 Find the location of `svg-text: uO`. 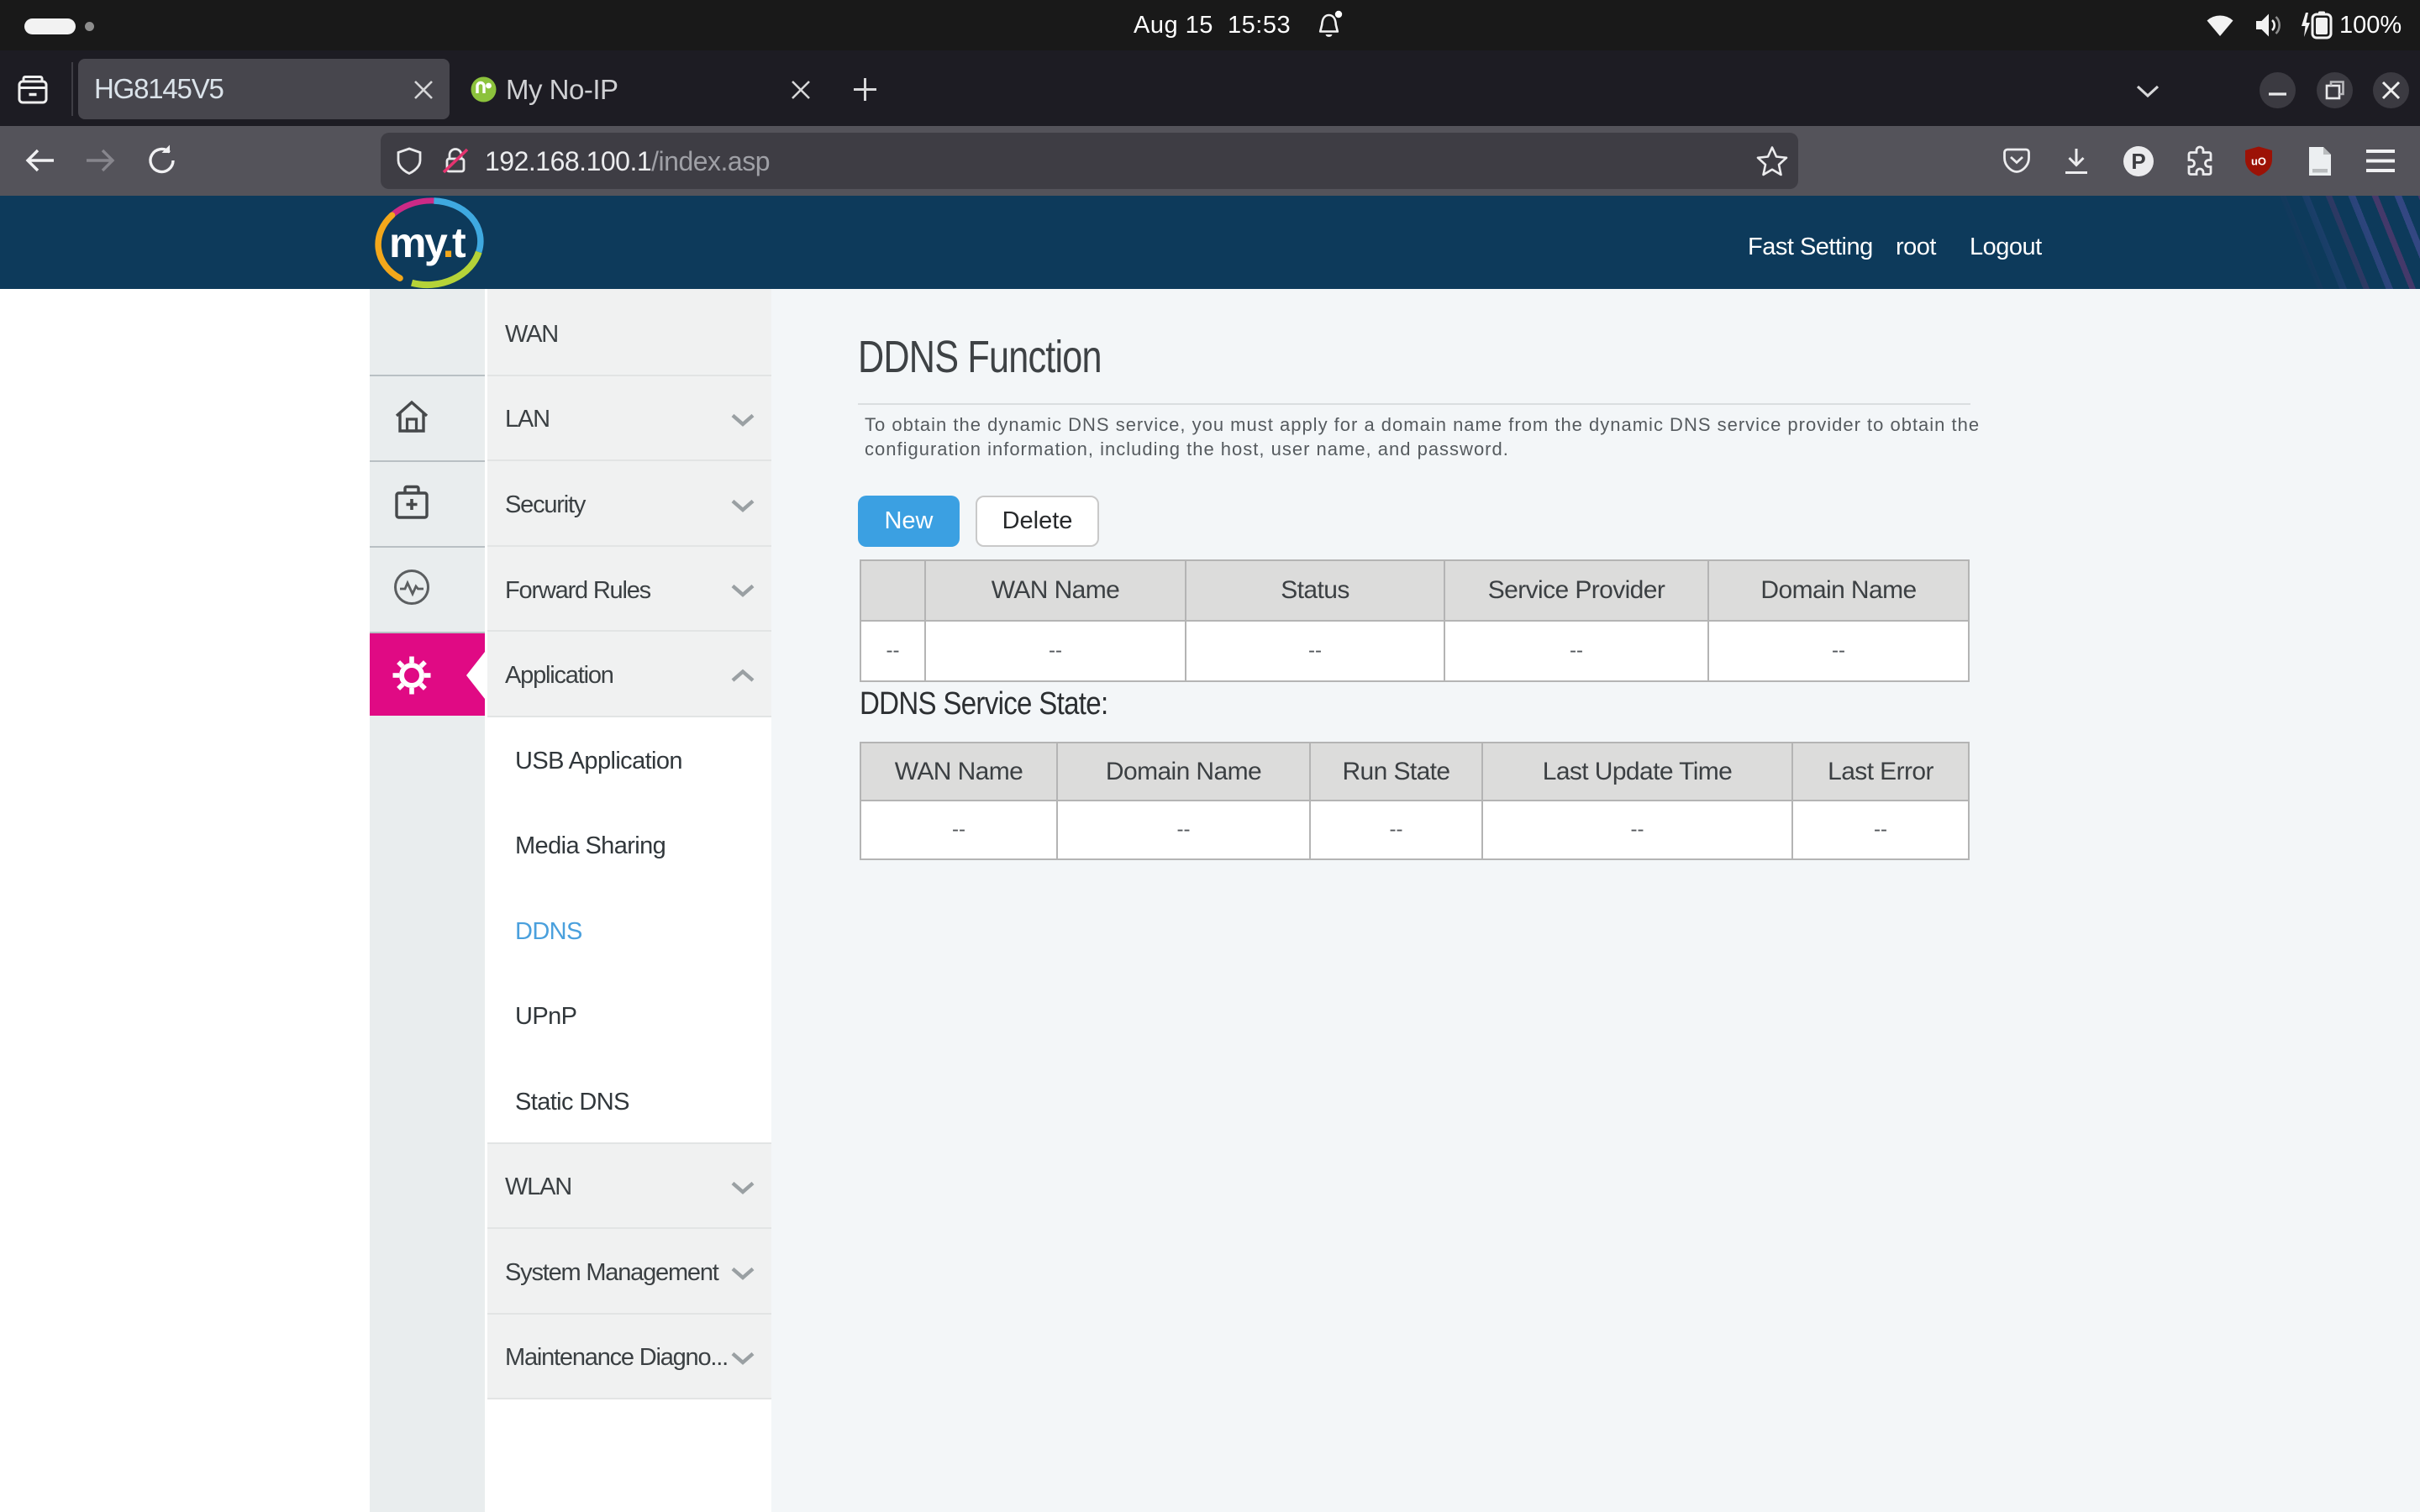

svg-text: uO is located at coordinates (2258, 161).